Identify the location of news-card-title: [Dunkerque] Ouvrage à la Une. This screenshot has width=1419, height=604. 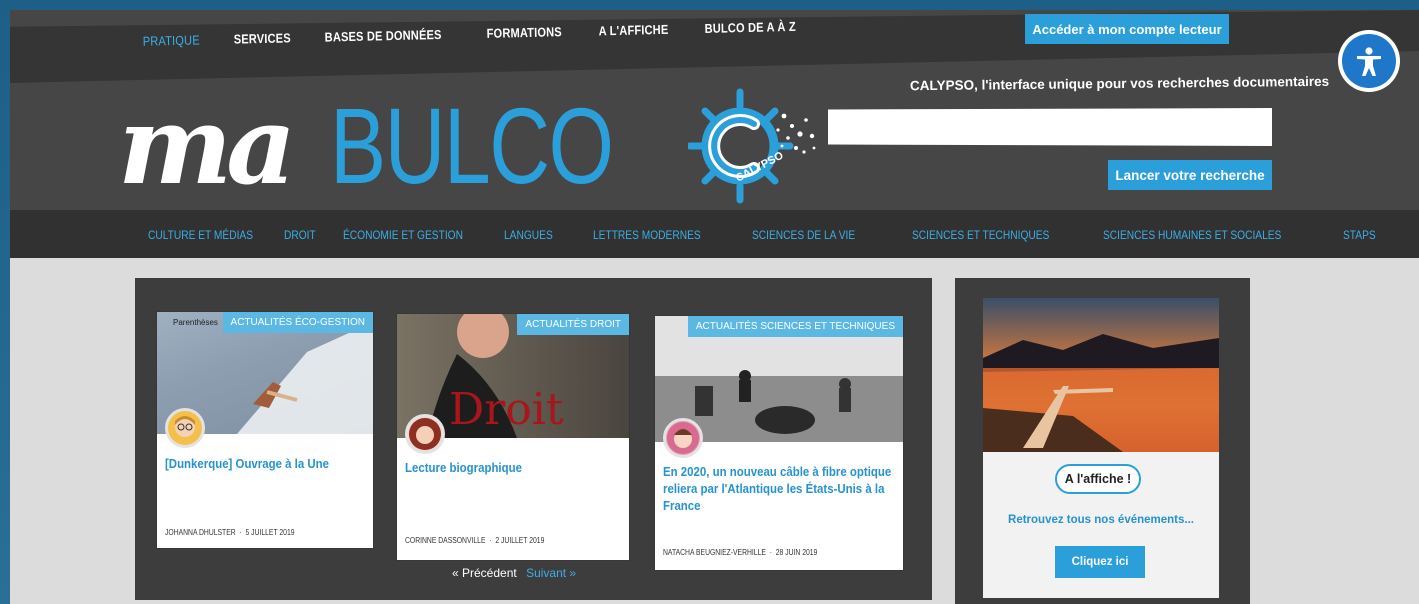
(266, 464).